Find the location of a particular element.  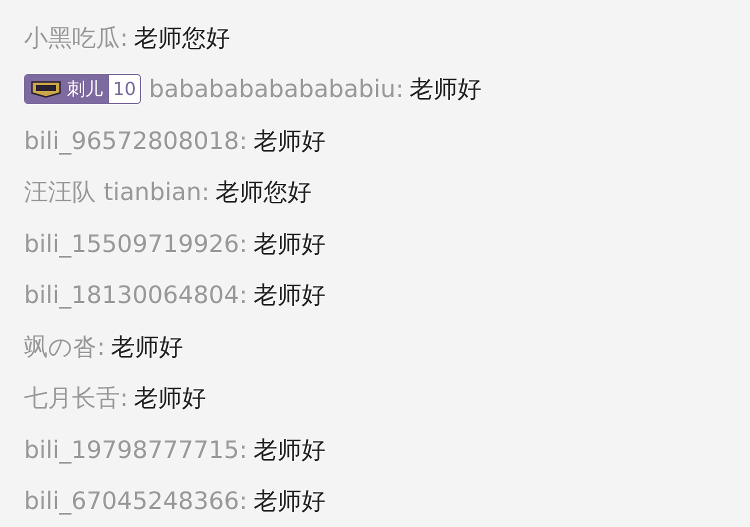

medal-level: 10 is located at coordinates (124, 89).